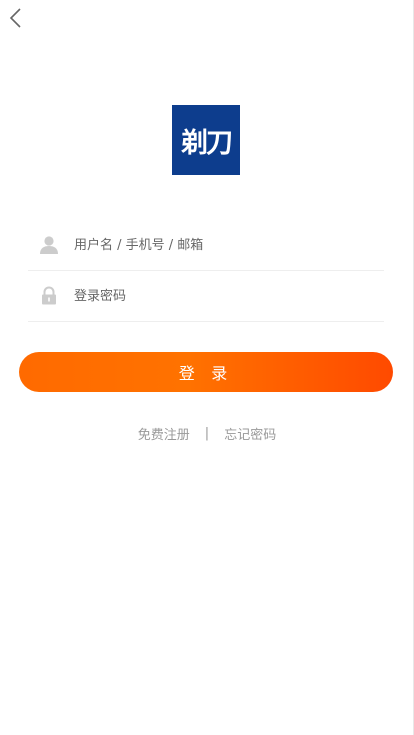 The width and height of the screenshot is (414, 735). I want to click on user-icon, so click(49, 245).